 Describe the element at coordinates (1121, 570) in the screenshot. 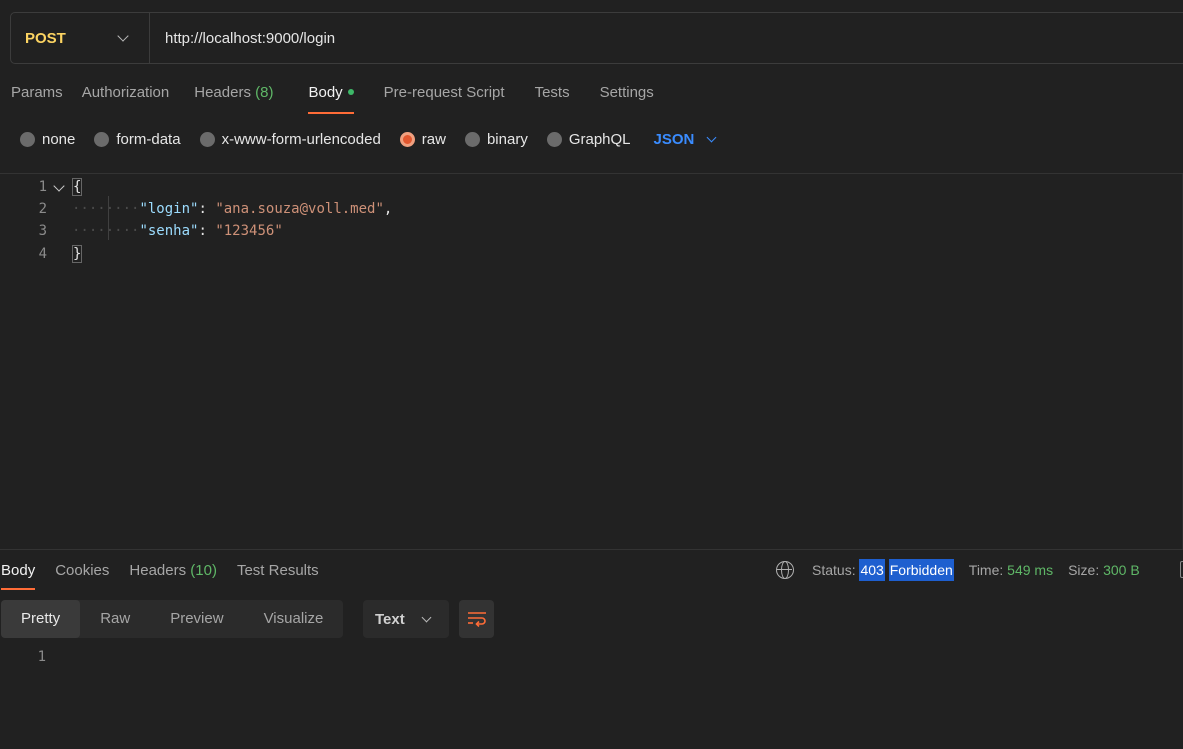

I see `size-value: 300 B` at that location.